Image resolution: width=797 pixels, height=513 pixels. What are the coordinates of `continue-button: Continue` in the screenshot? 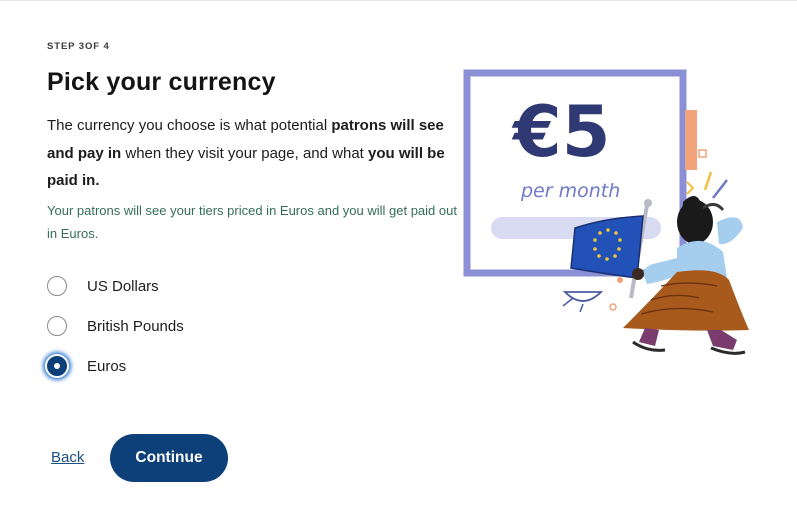 It's located at (169, 458).